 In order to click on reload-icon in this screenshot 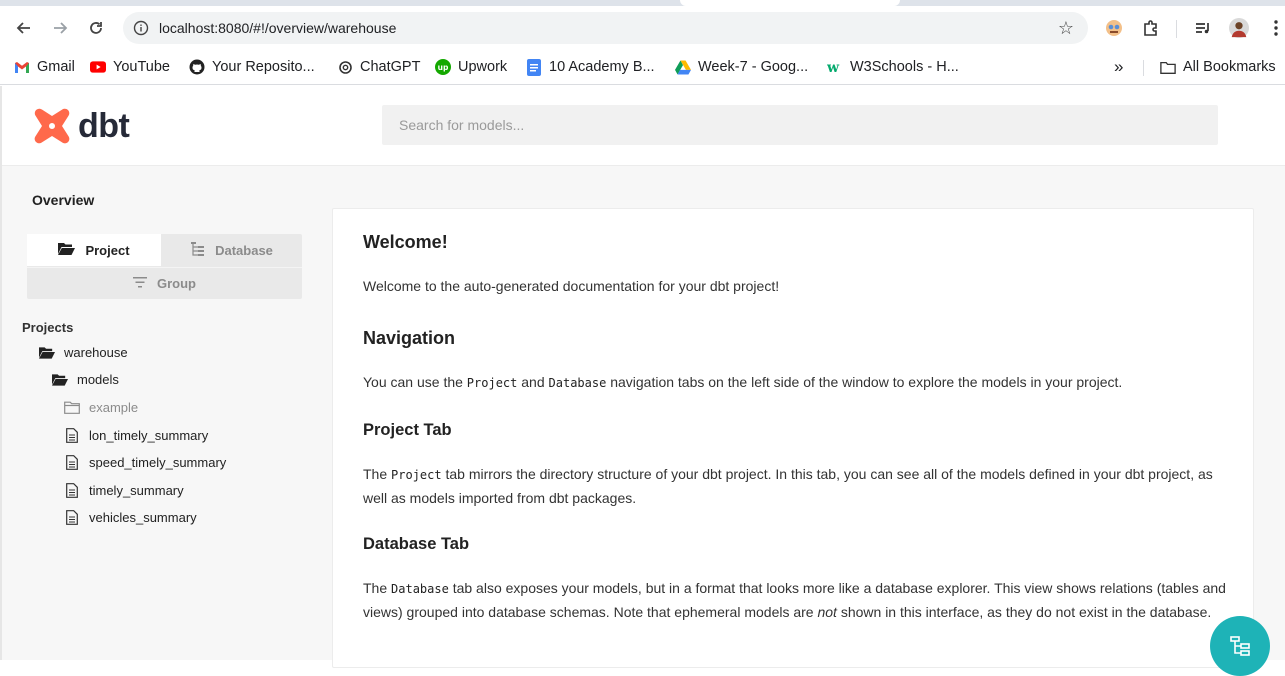, I will do `click(96, 28)`.